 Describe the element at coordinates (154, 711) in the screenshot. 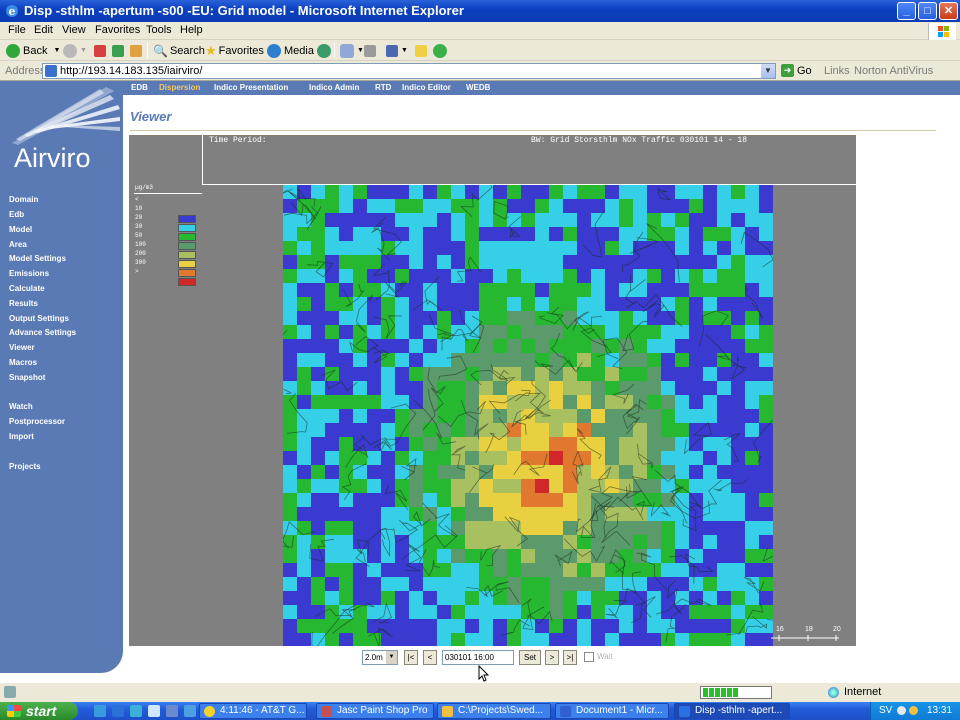

I see `media-player-icon` at that location.